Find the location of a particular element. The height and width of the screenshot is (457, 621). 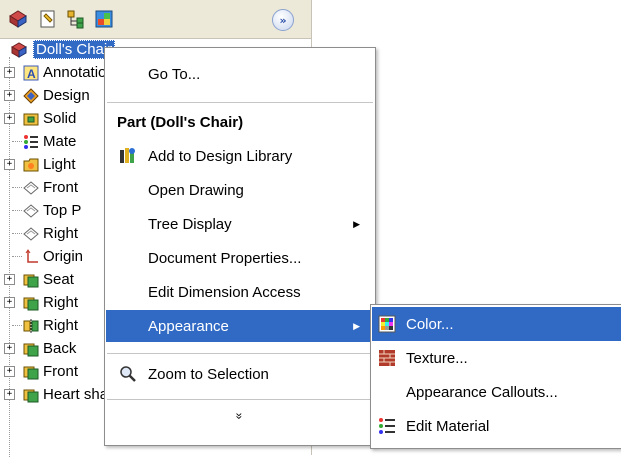

tree-root-label: Doll's Chair is located at coordinates (74, 49).